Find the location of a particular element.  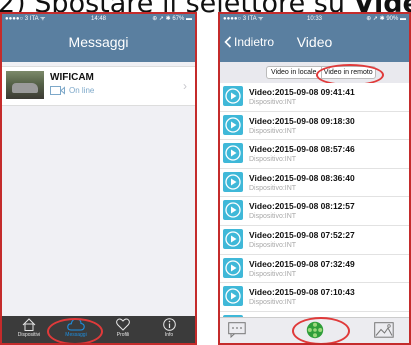

chevron-right-icon: › is located at coordinates (185, 86).